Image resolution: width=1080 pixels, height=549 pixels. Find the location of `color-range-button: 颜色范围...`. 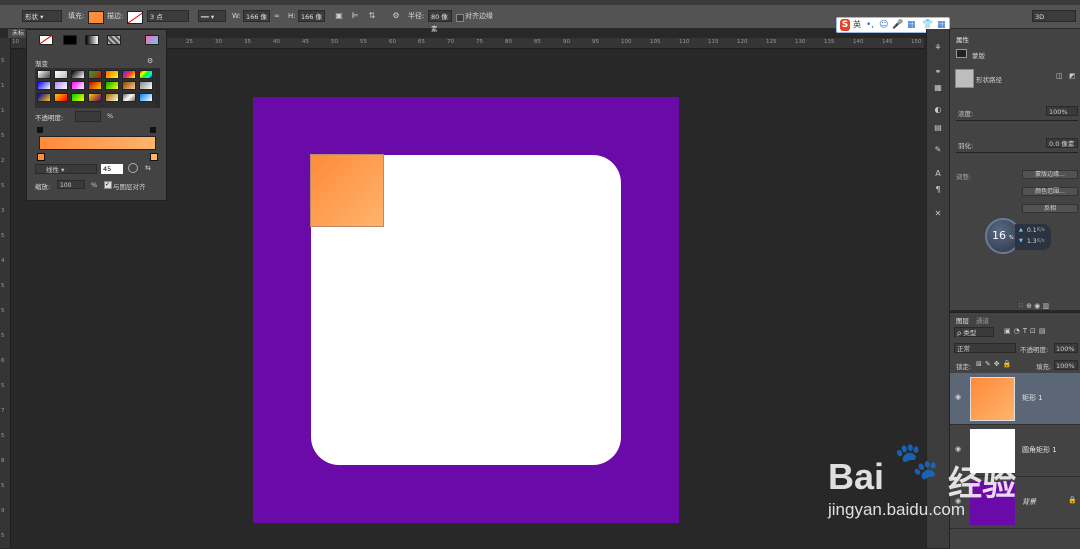

color-range-button: 颜色范围... is located at coordinates (1050, 191).